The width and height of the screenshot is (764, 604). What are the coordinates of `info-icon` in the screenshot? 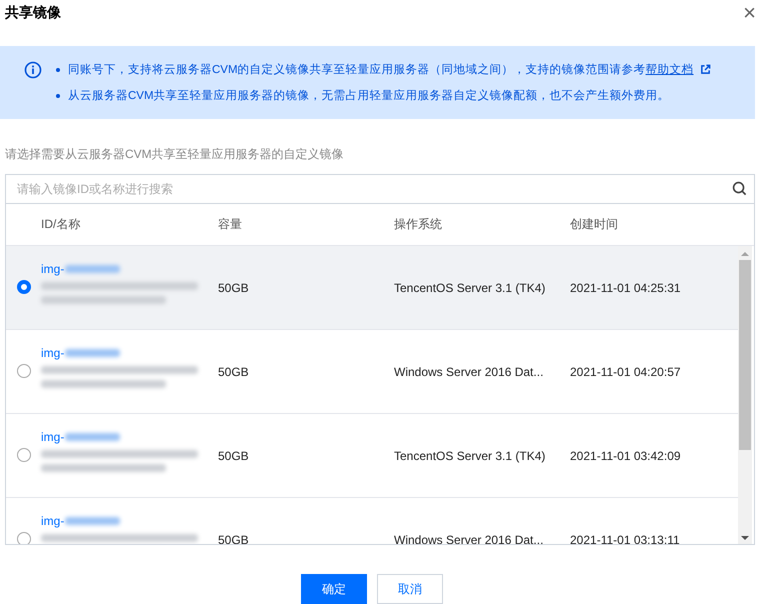 It's located at (33, 70).